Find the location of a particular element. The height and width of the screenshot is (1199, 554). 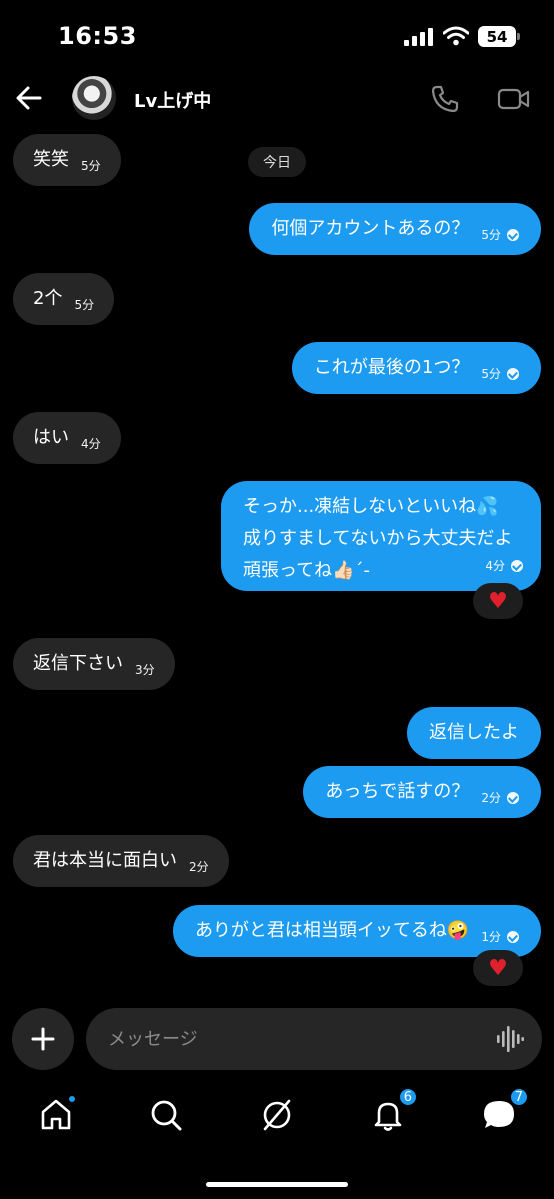

incoming-message: 2个 5分 is located at coordinates (64, 299).